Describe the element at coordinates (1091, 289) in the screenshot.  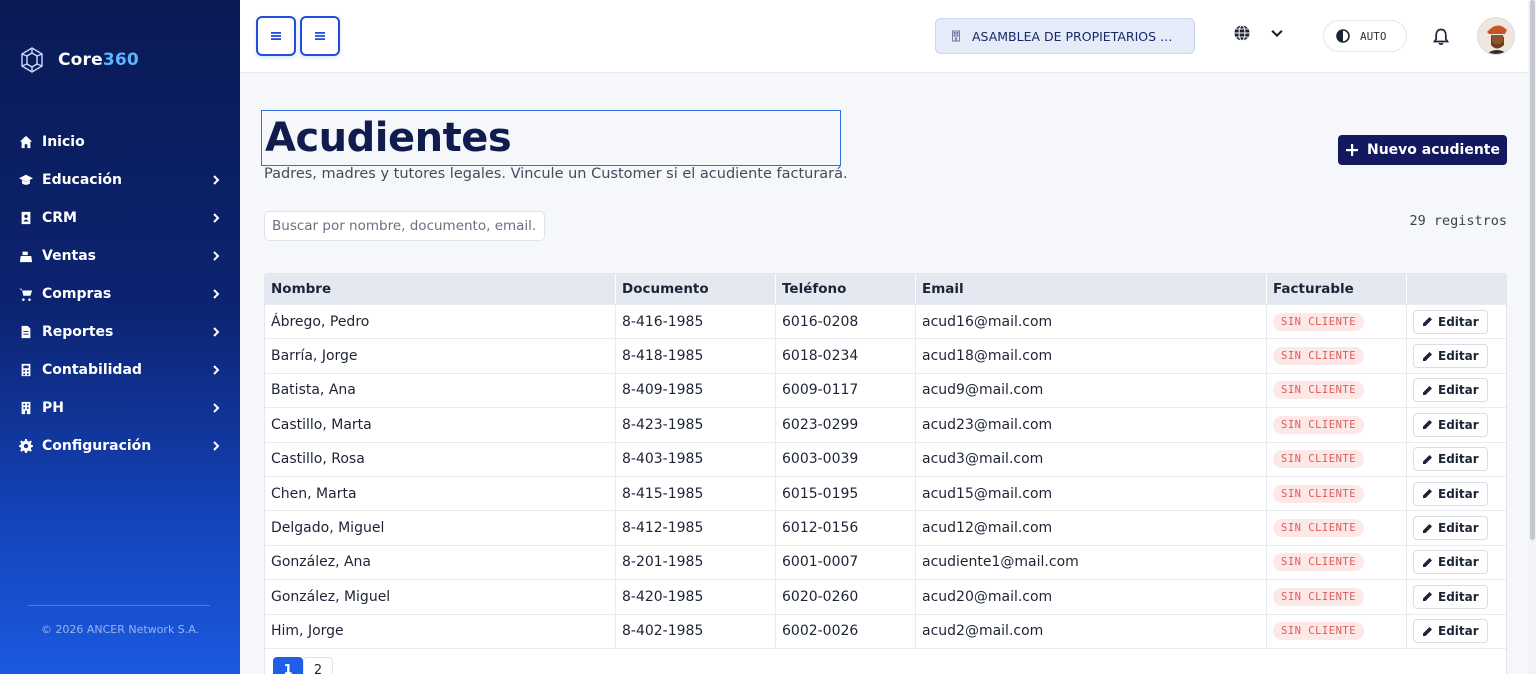
I see `column-header-email: Email` at that location.